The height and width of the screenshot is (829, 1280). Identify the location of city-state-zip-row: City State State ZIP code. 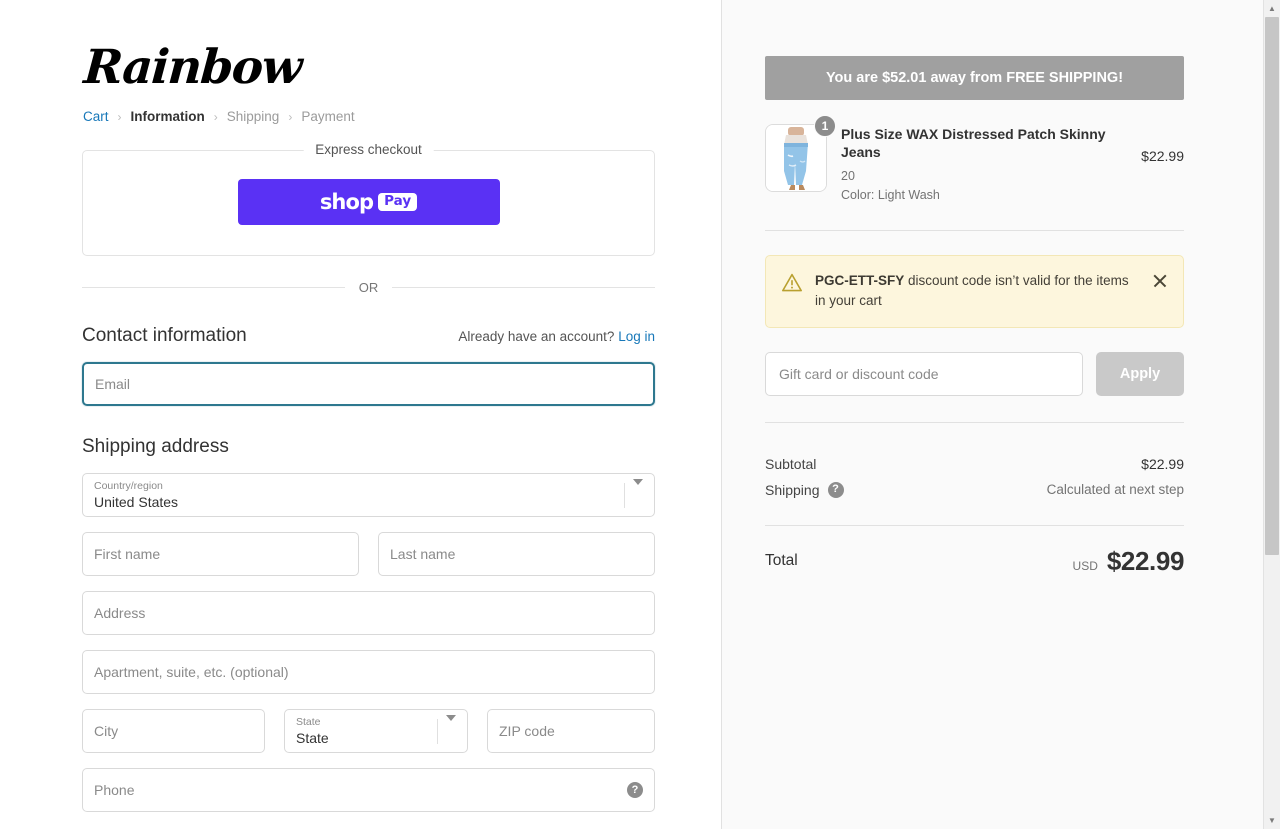
(368, 723).